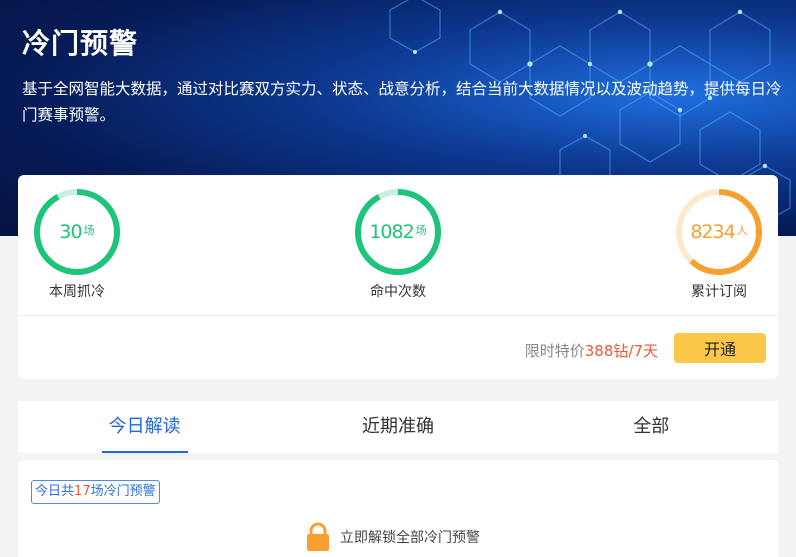  I want to click on badge-suffix: 场冷门预警, so click(123, 491).